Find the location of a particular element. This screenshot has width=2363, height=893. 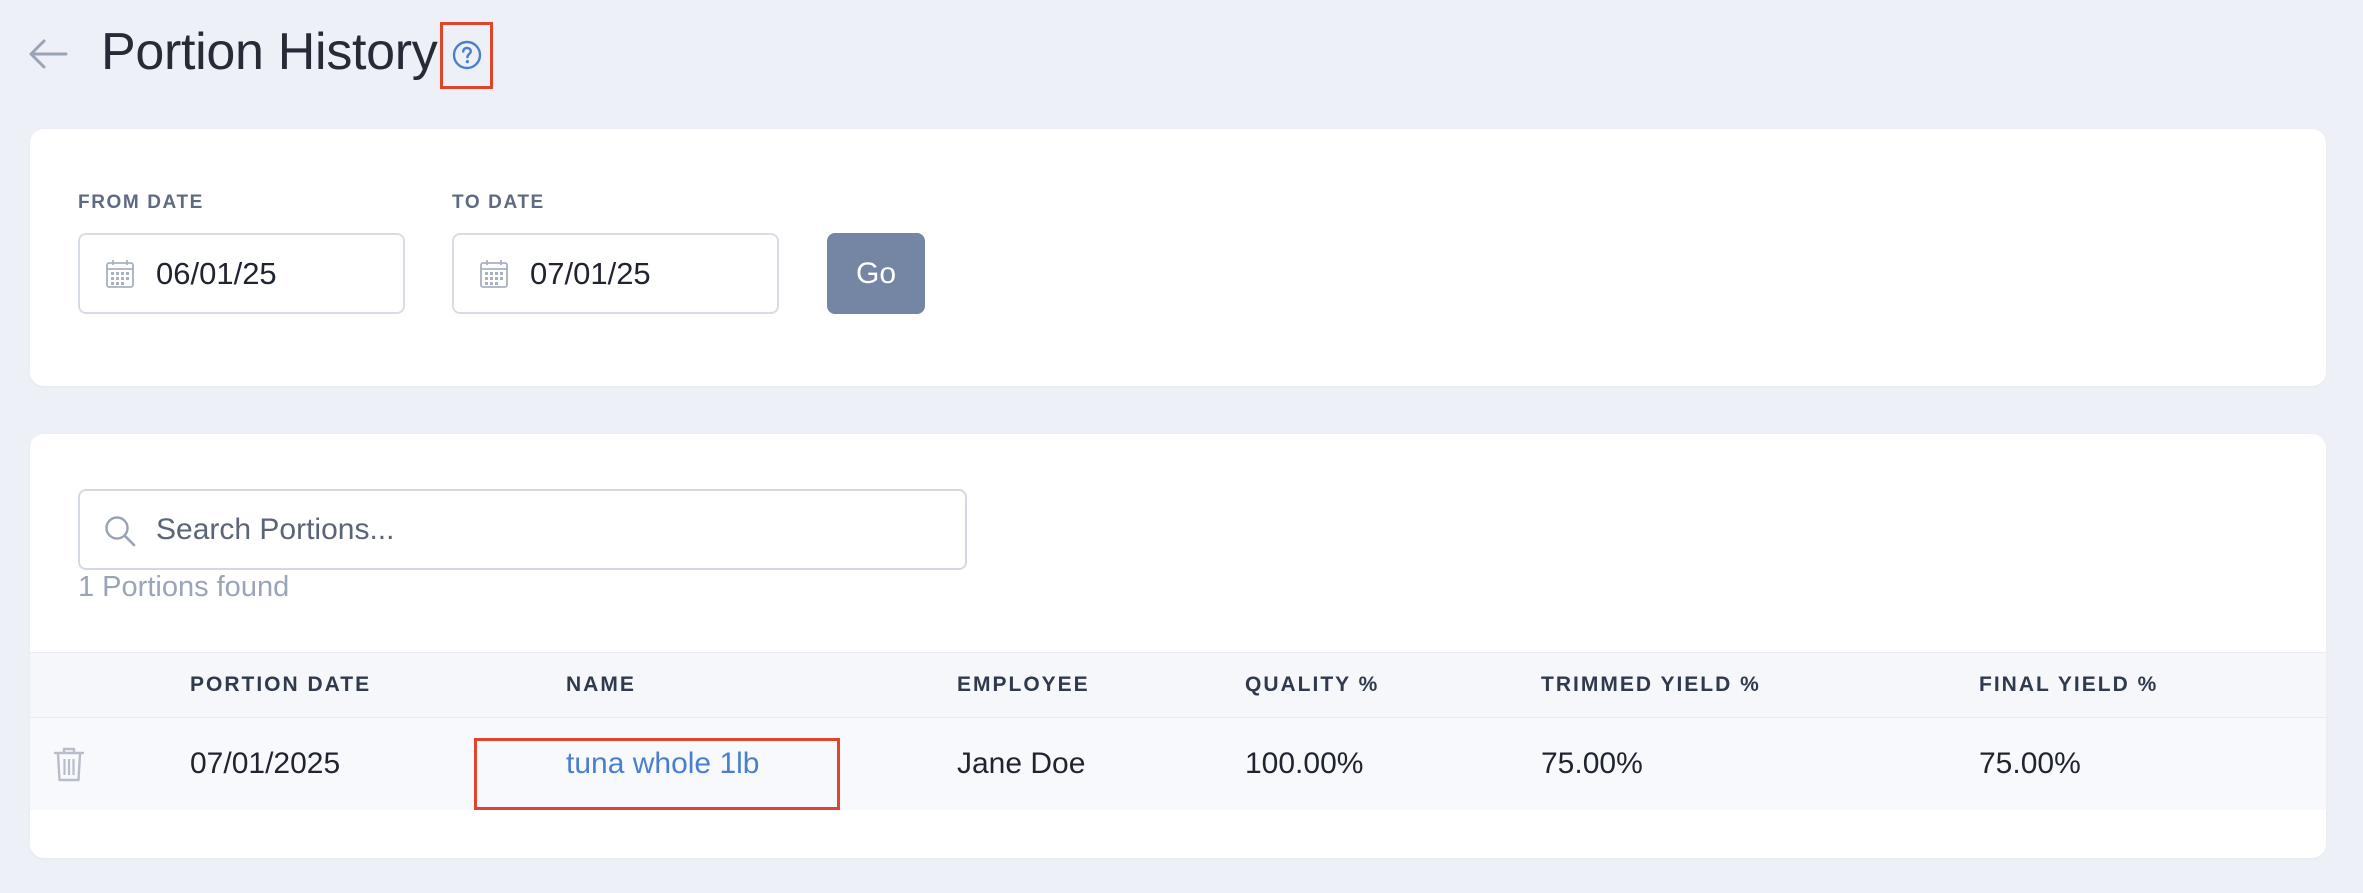

go-button: Go is located at coordinates (876, 273).